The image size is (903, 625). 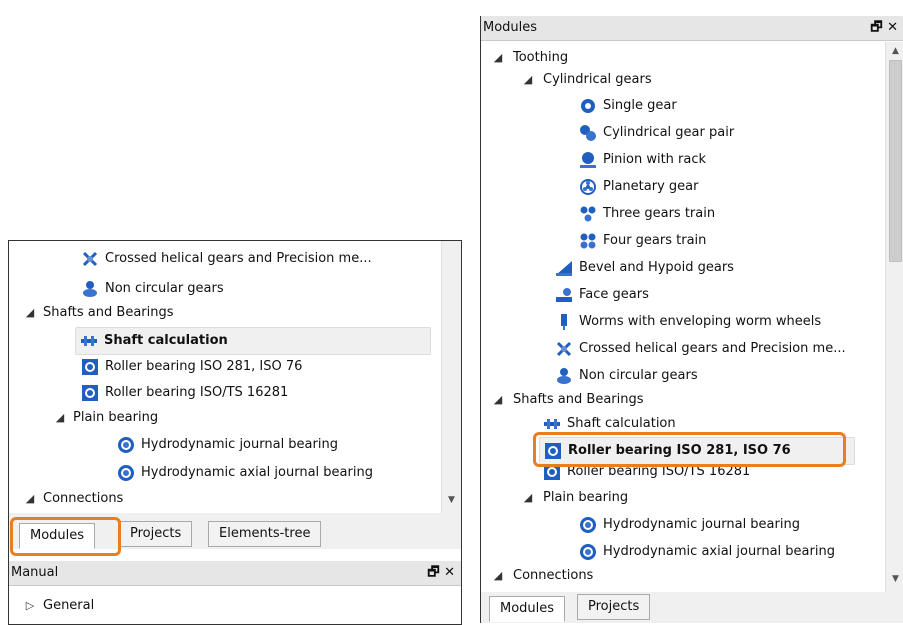 What do you see at coordinates (564, 295) in the screenshot?
I see `face-gear-icon` at bounding box center [564, 295].